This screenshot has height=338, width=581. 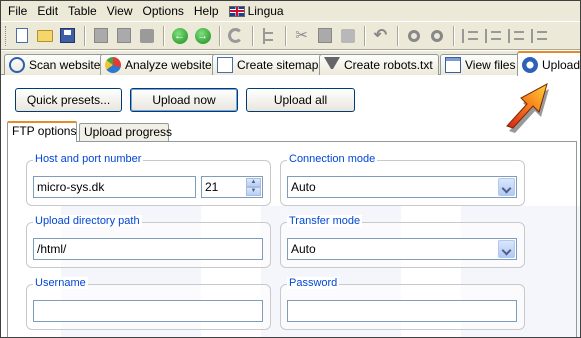 I want to click on clipboard-icon, so click(x=347, y=35).